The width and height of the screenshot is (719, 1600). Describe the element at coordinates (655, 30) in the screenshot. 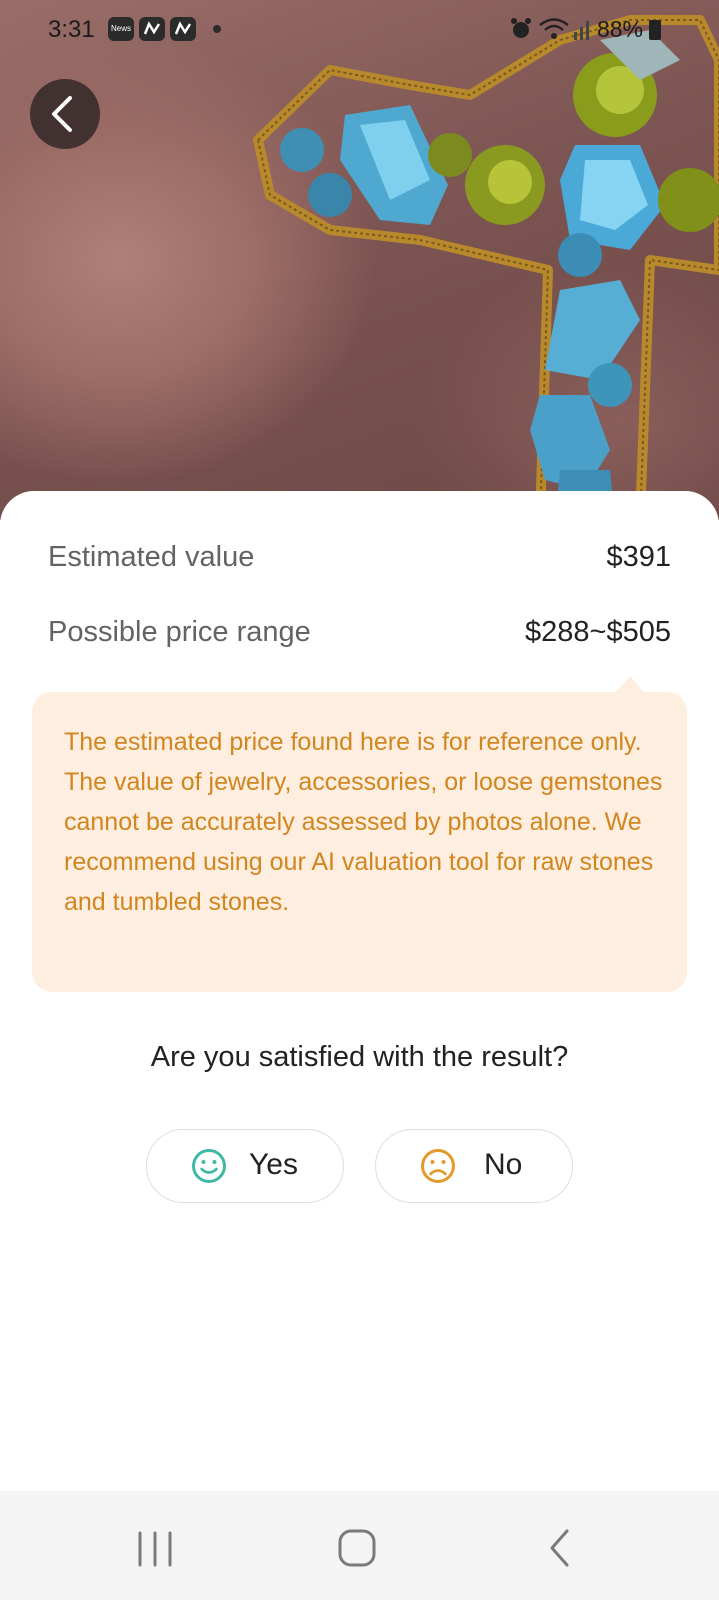

I see `battery-icon` at that location.